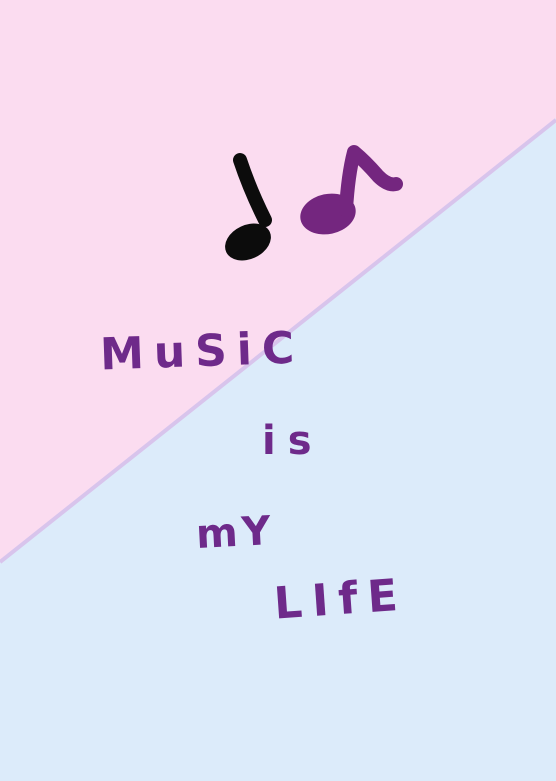 The image size is (556, 781). I want to click on text-line-music: MuSiC, so click(202, 351).